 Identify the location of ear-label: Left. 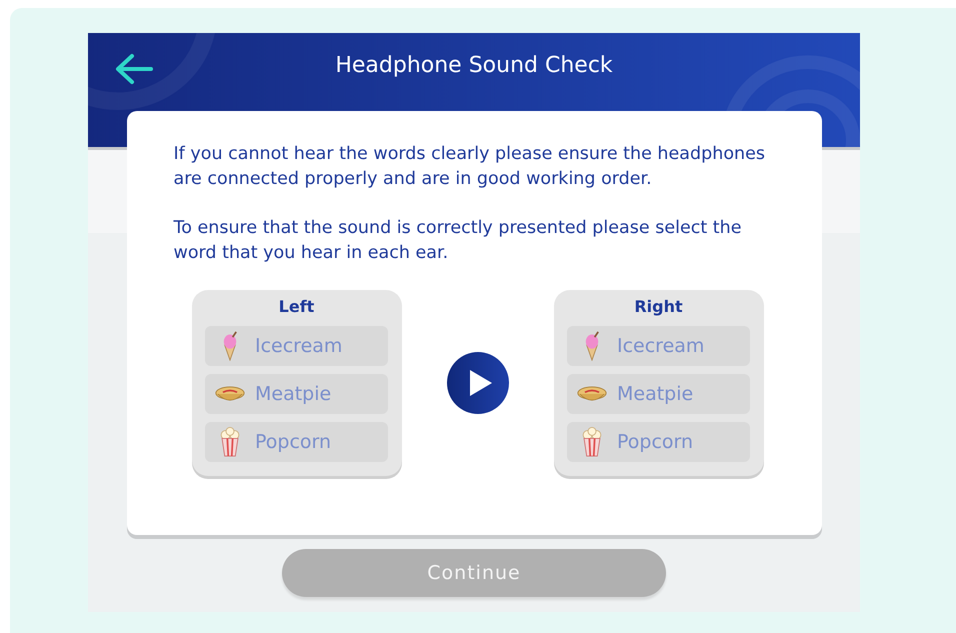
(296, 307).